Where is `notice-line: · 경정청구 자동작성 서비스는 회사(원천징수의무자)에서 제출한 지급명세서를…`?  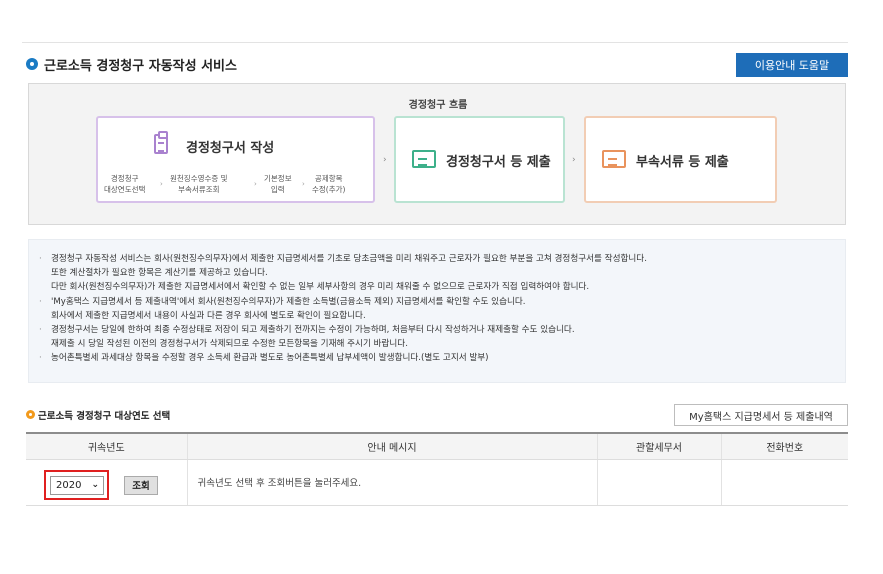
notice-line: · 경정청구 자동작성 서비스는 회사(원천징수의무자)에서 제출한 지급명세서를… is located at coordinates (343, 259).